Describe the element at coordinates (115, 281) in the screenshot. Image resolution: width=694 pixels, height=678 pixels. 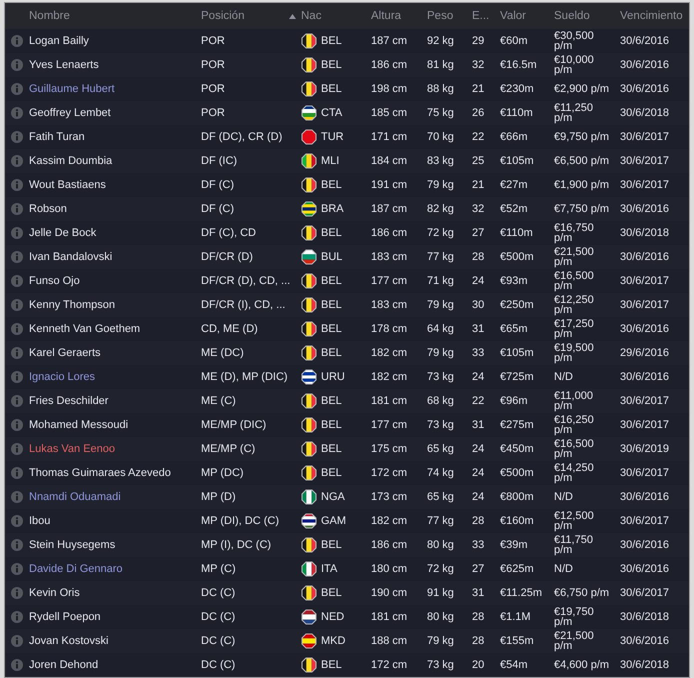
I see `player-name: Funso Ojo` at that location.